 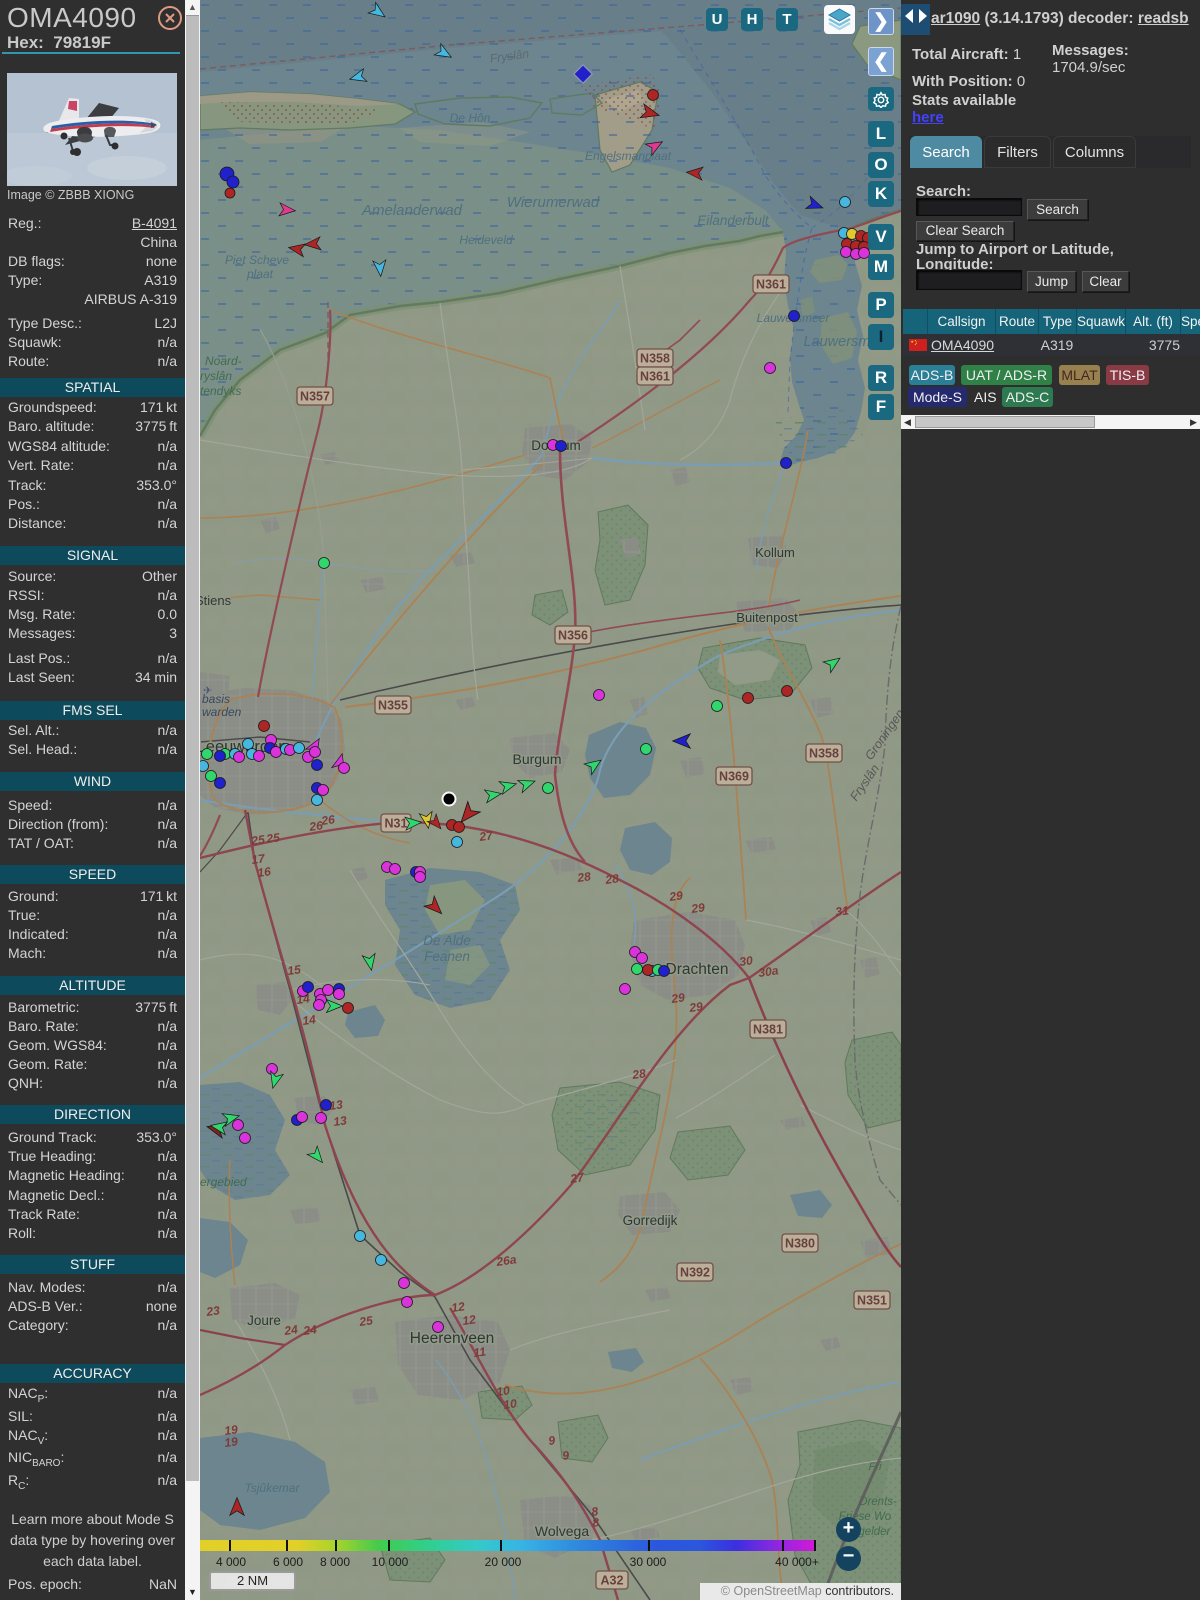 I want to click on svg-text: Gorredijk, so click(x=650, y=1220).